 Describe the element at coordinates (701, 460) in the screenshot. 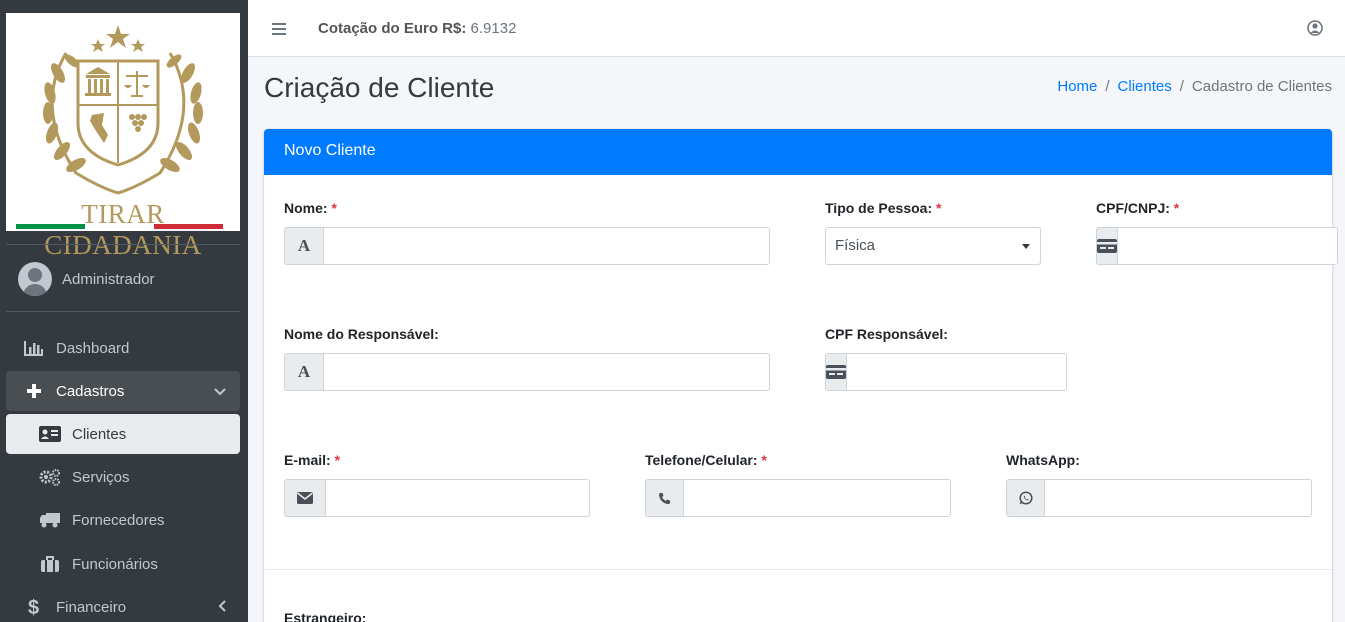

I see `telefone-label-text: Telefone/Celular:` at that location.